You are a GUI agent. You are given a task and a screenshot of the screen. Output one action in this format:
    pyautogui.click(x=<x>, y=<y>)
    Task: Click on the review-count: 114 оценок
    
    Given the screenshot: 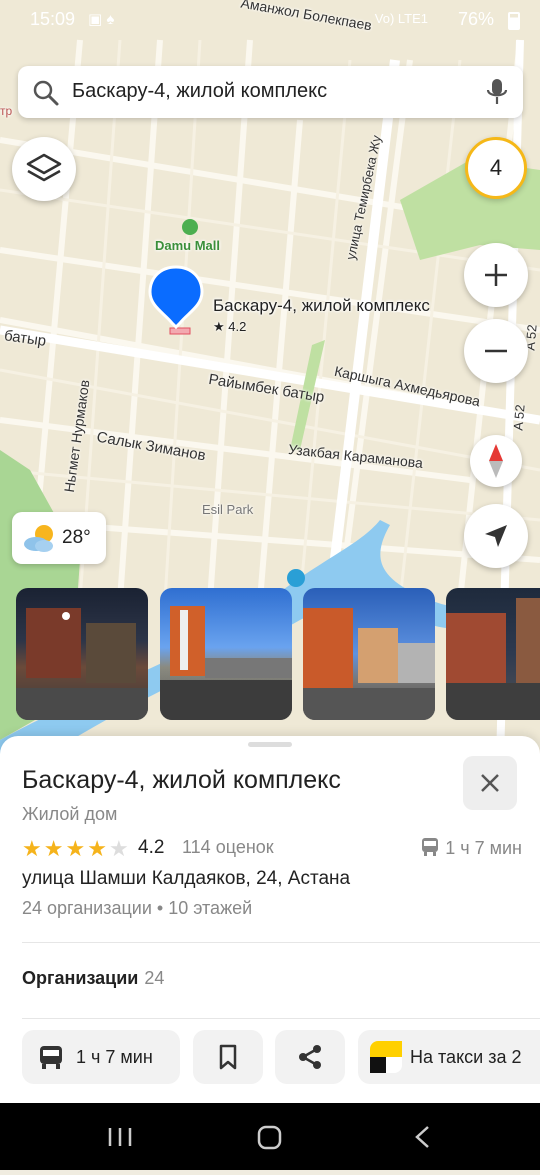 What is the action you would take?
    pyautogui.click(x=228, y=847)
    